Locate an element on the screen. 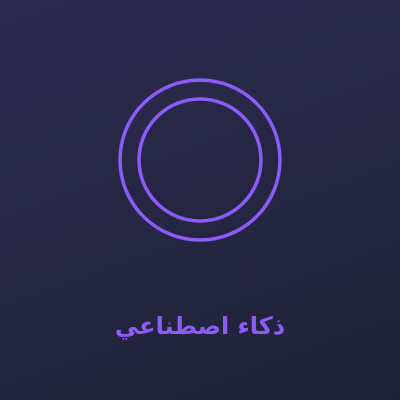 The width and height of the screenshot is (400, 400). caption-text: ذكاء اصطناعي is located at coordinates (200, 326).